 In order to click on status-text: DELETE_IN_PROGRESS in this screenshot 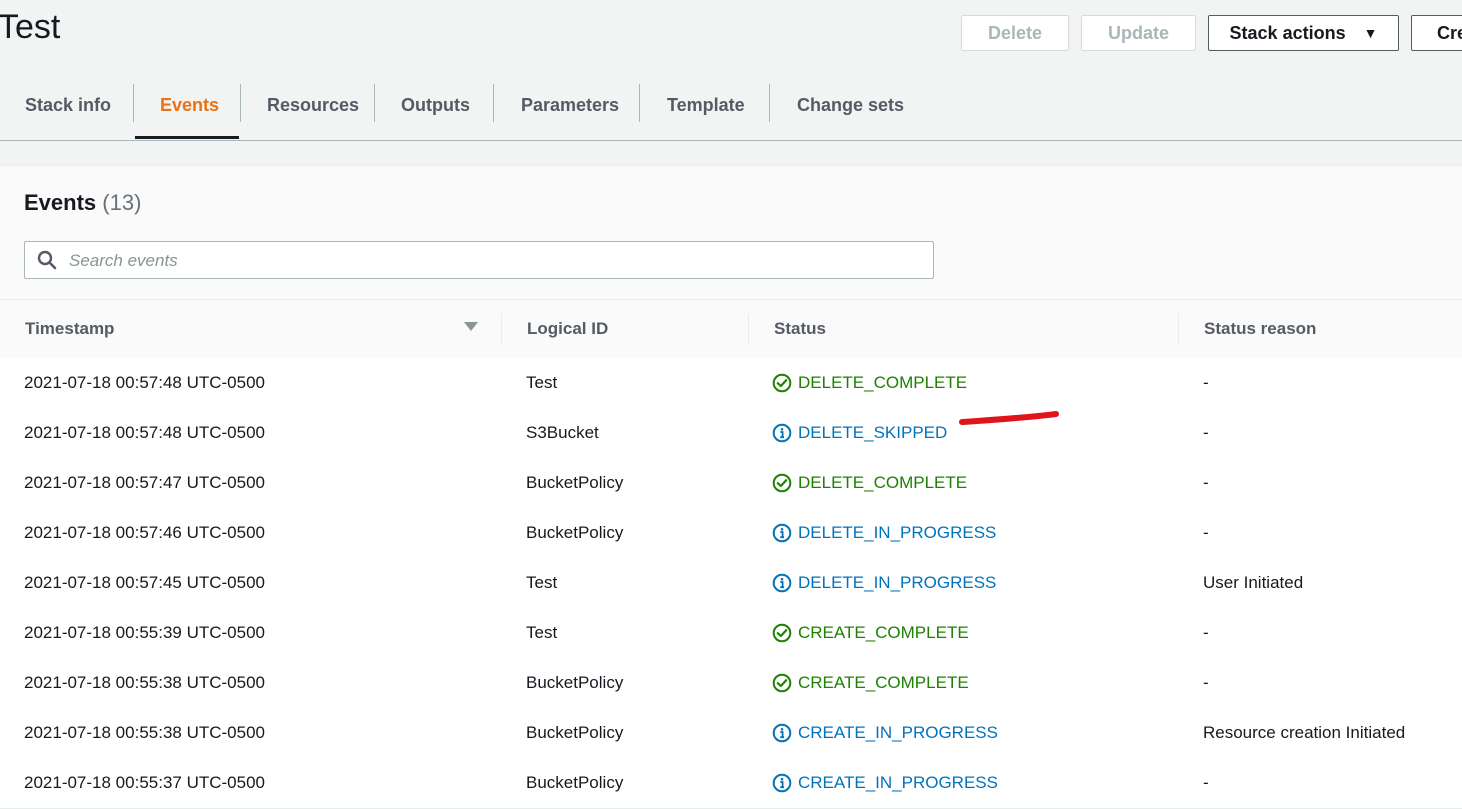, I will do `click(897, 532)`.